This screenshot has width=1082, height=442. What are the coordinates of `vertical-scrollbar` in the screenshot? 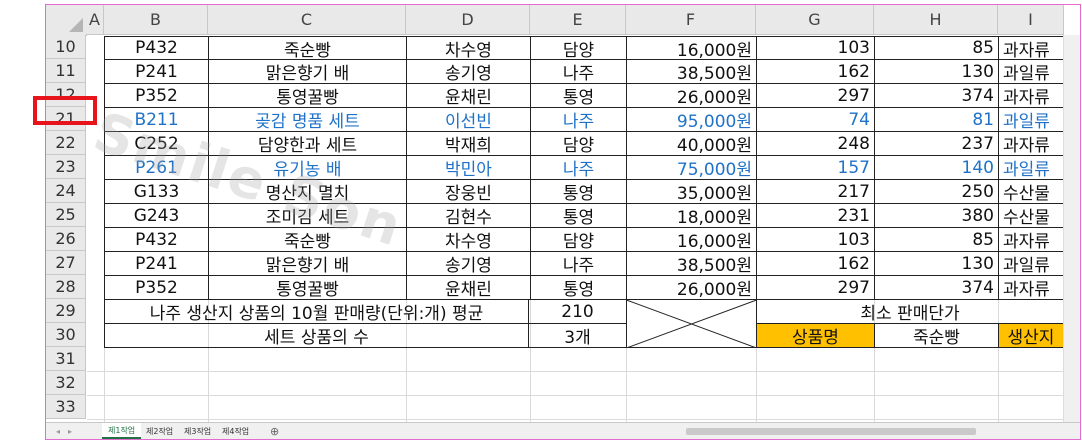 It's located at (1071, 228).